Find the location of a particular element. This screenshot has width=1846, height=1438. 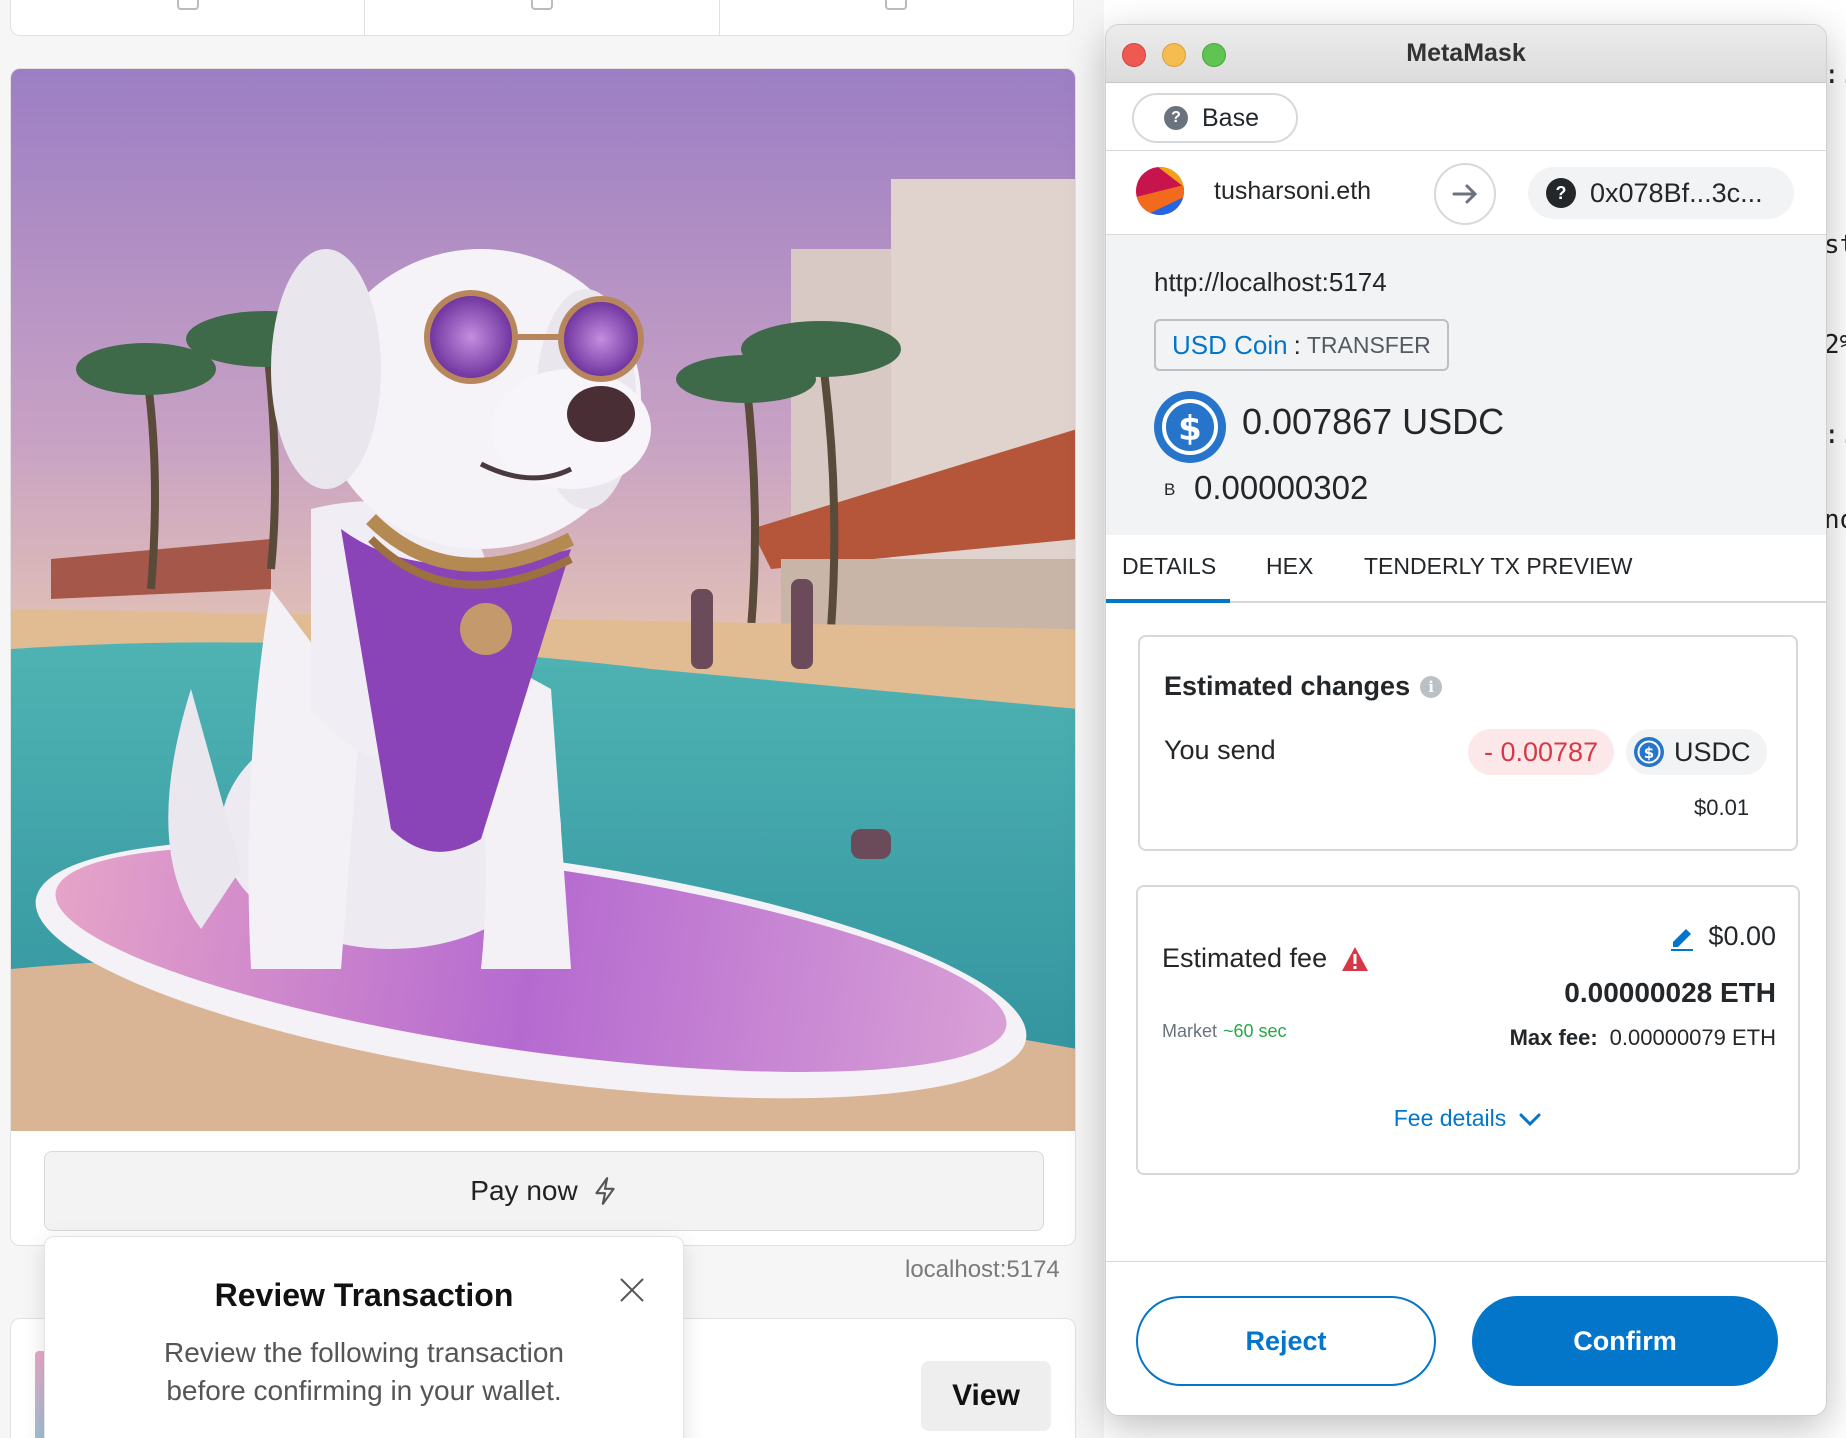

market-label: Market is located at coordinates (1190, 1031).